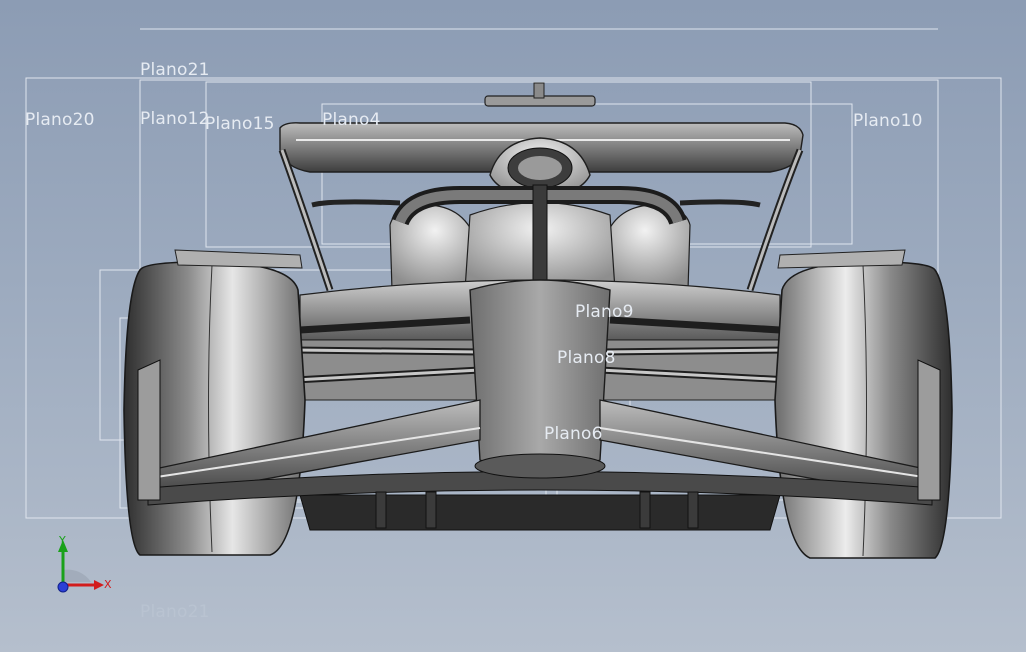 Image resolution: width=1026 pixels, height=652 pixels. Describe the element at coordinates (240, 124) in the screenshot. I see `plane-label-plano15: Plano15` at that location.